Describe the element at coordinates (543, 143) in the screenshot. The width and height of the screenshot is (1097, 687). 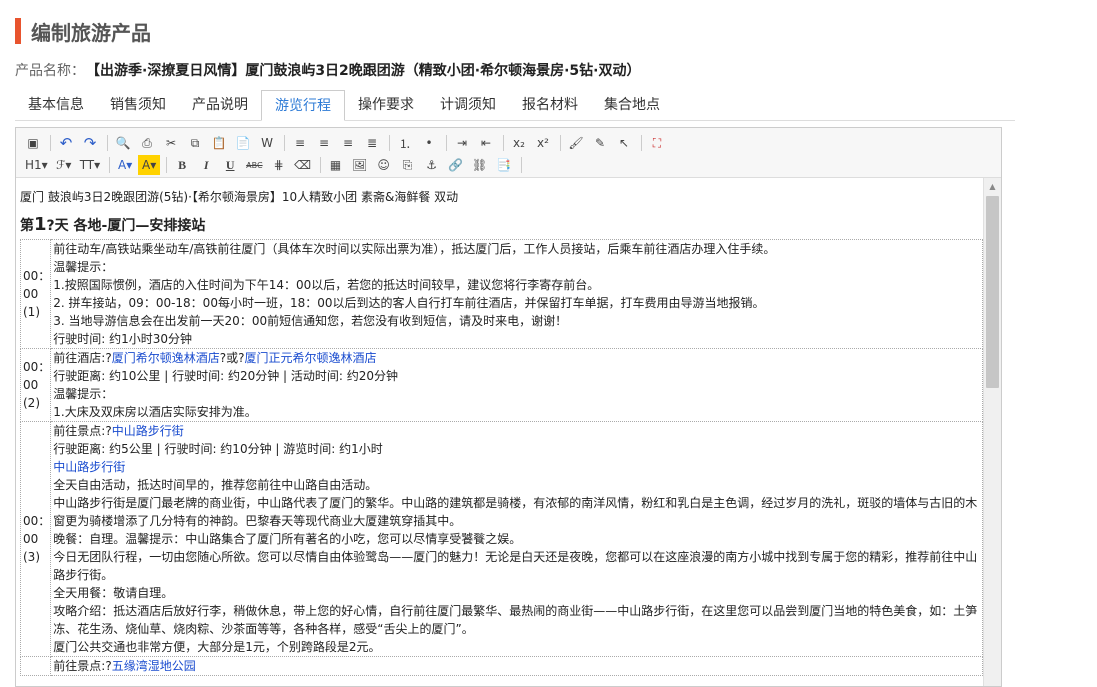
I see `superscript-icon: x²` at that location.